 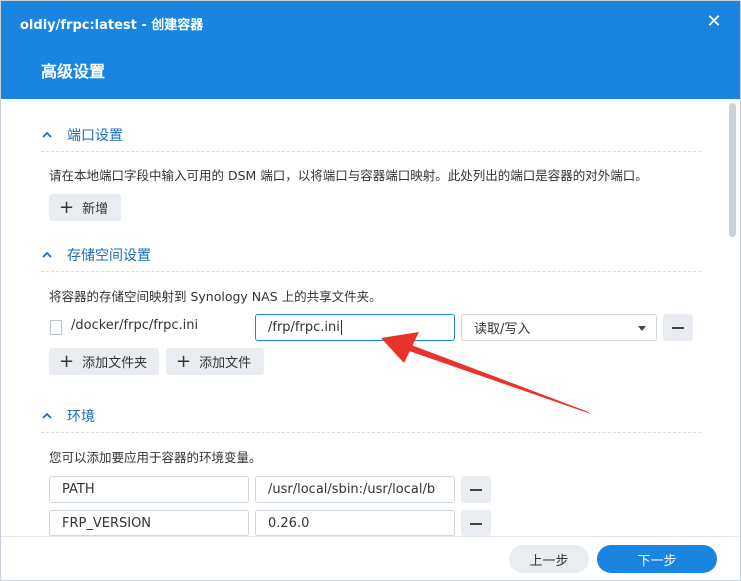 What do you see at coordinates (355, 523) in the screenshot?
I see `env-value-field: 0.26.0` at bounding box center [355, 523].